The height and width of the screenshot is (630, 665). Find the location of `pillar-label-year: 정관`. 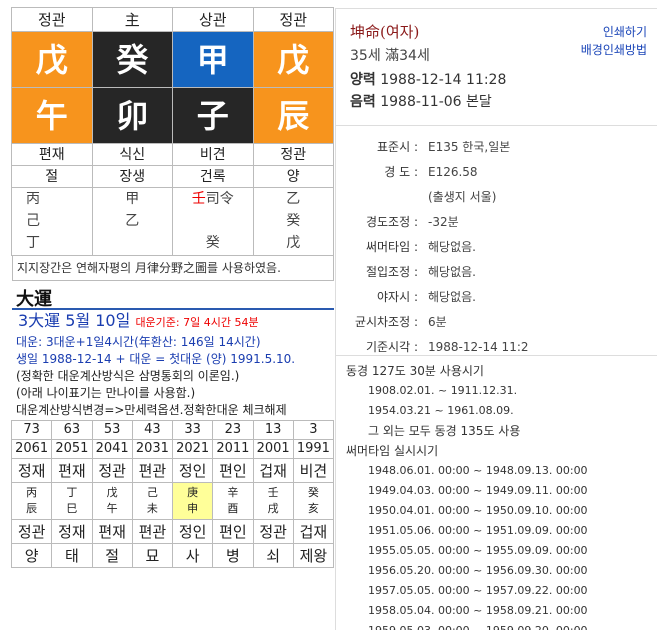

pillar-label-year: 정관 is located at coordinates (293, 19).